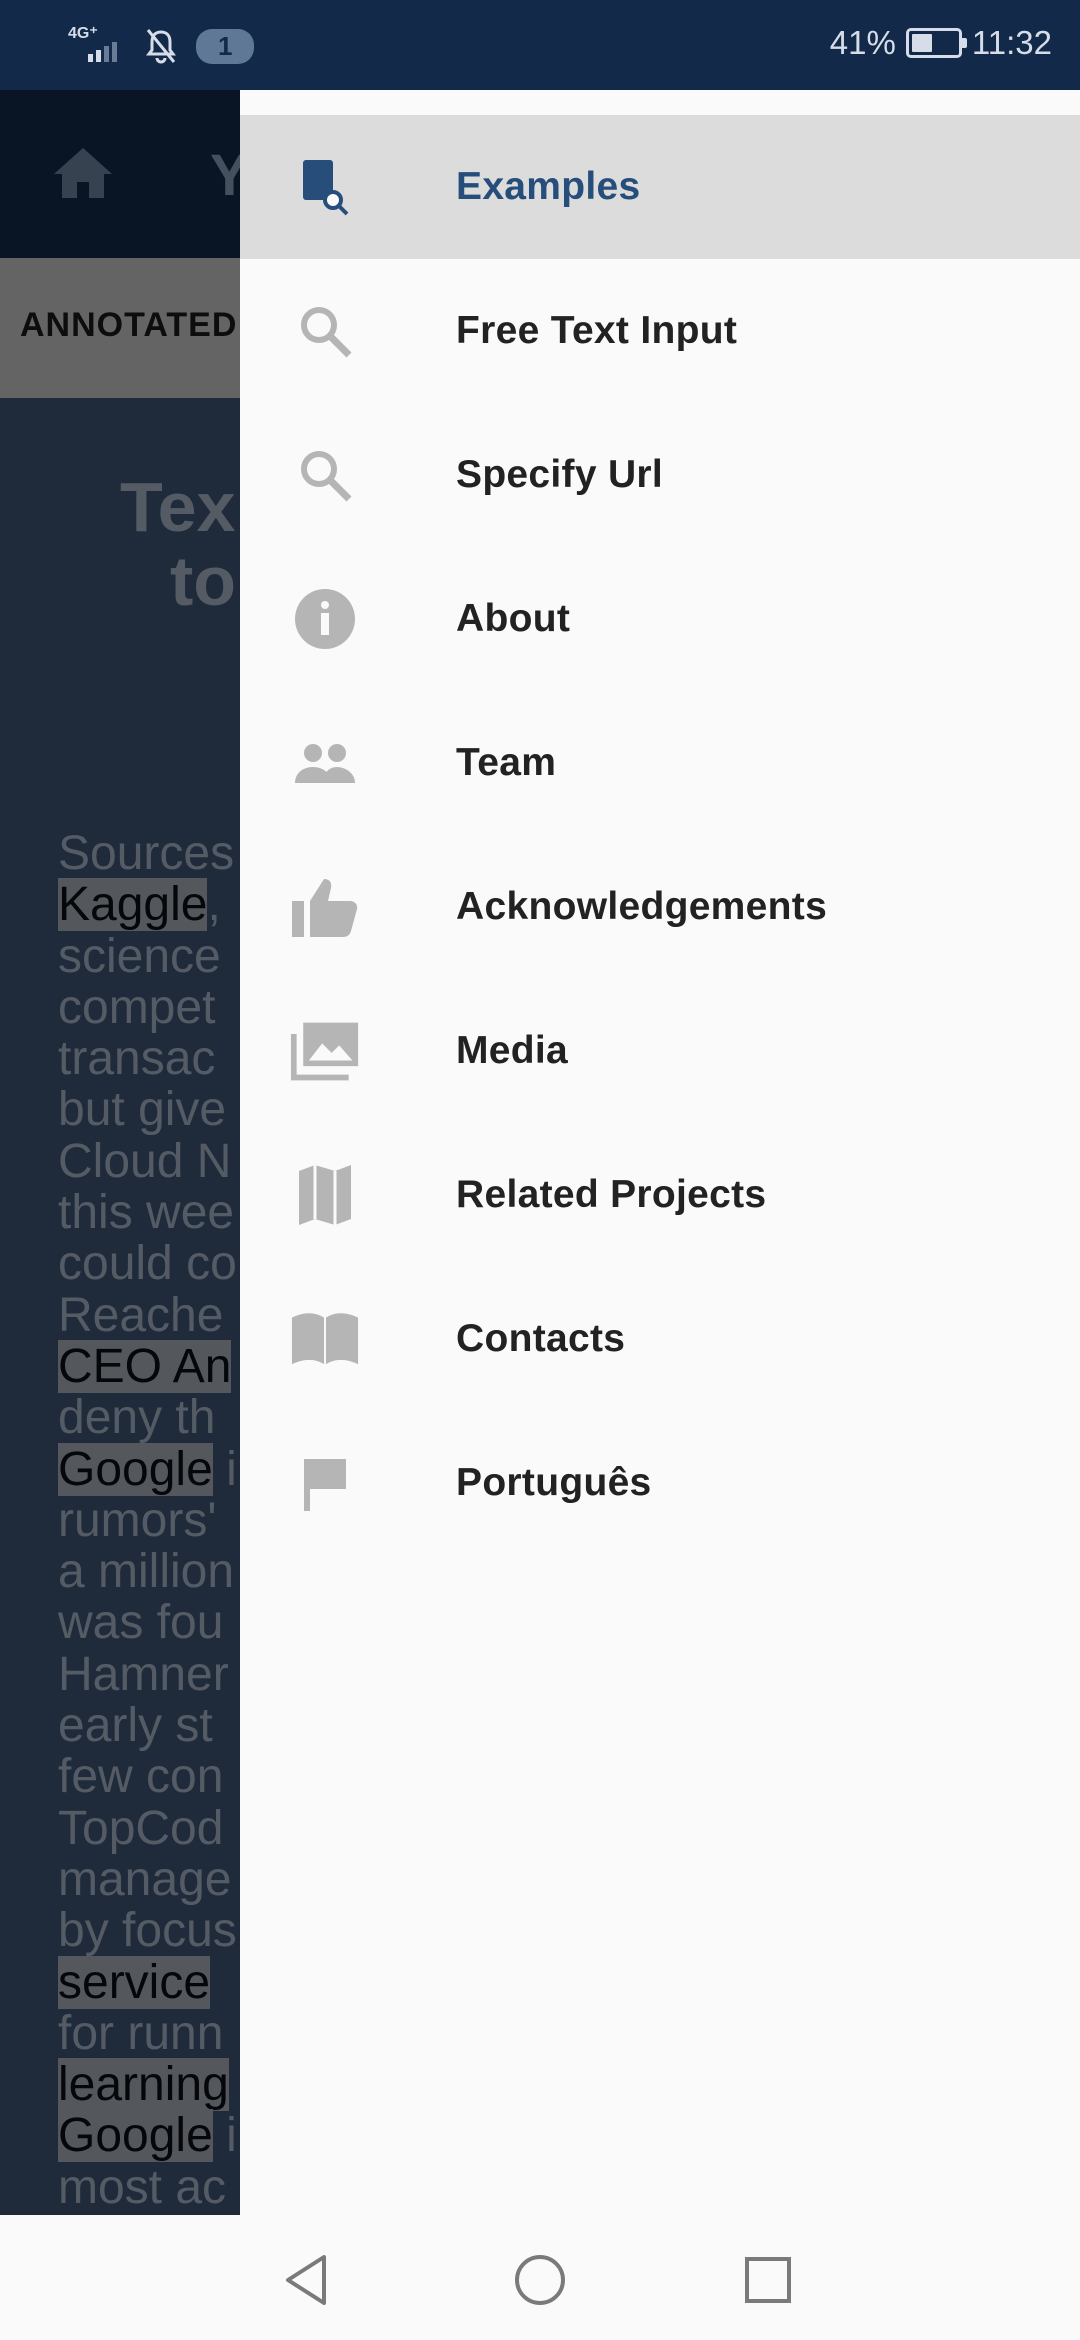  I want to click on drawer-item-portugues: Português, so click(660, 1483).